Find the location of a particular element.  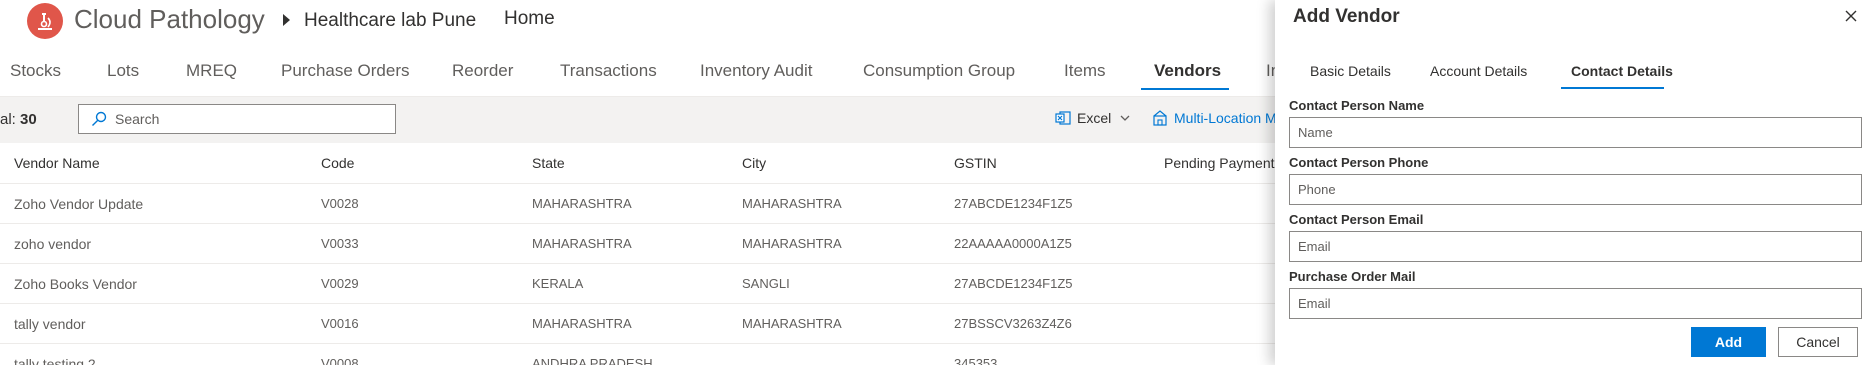

add-button: Add is located at coordinates (1728, 342).